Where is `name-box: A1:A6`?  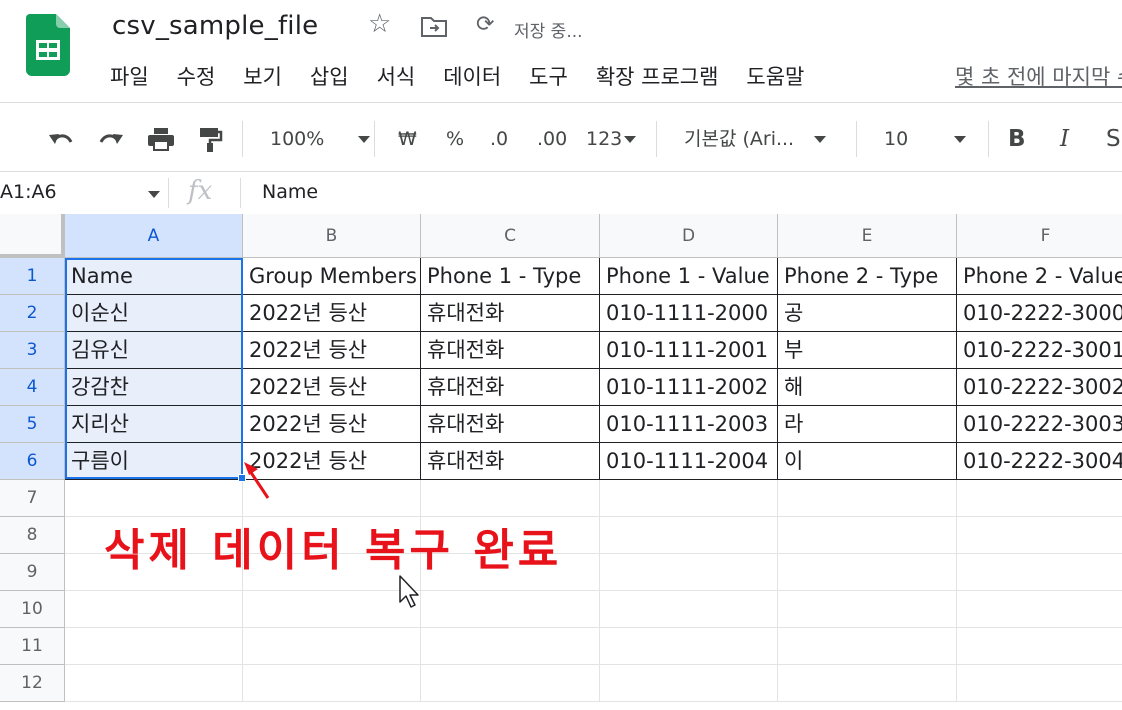
name-box: A1:A6 is located at coordinates (28, 192).